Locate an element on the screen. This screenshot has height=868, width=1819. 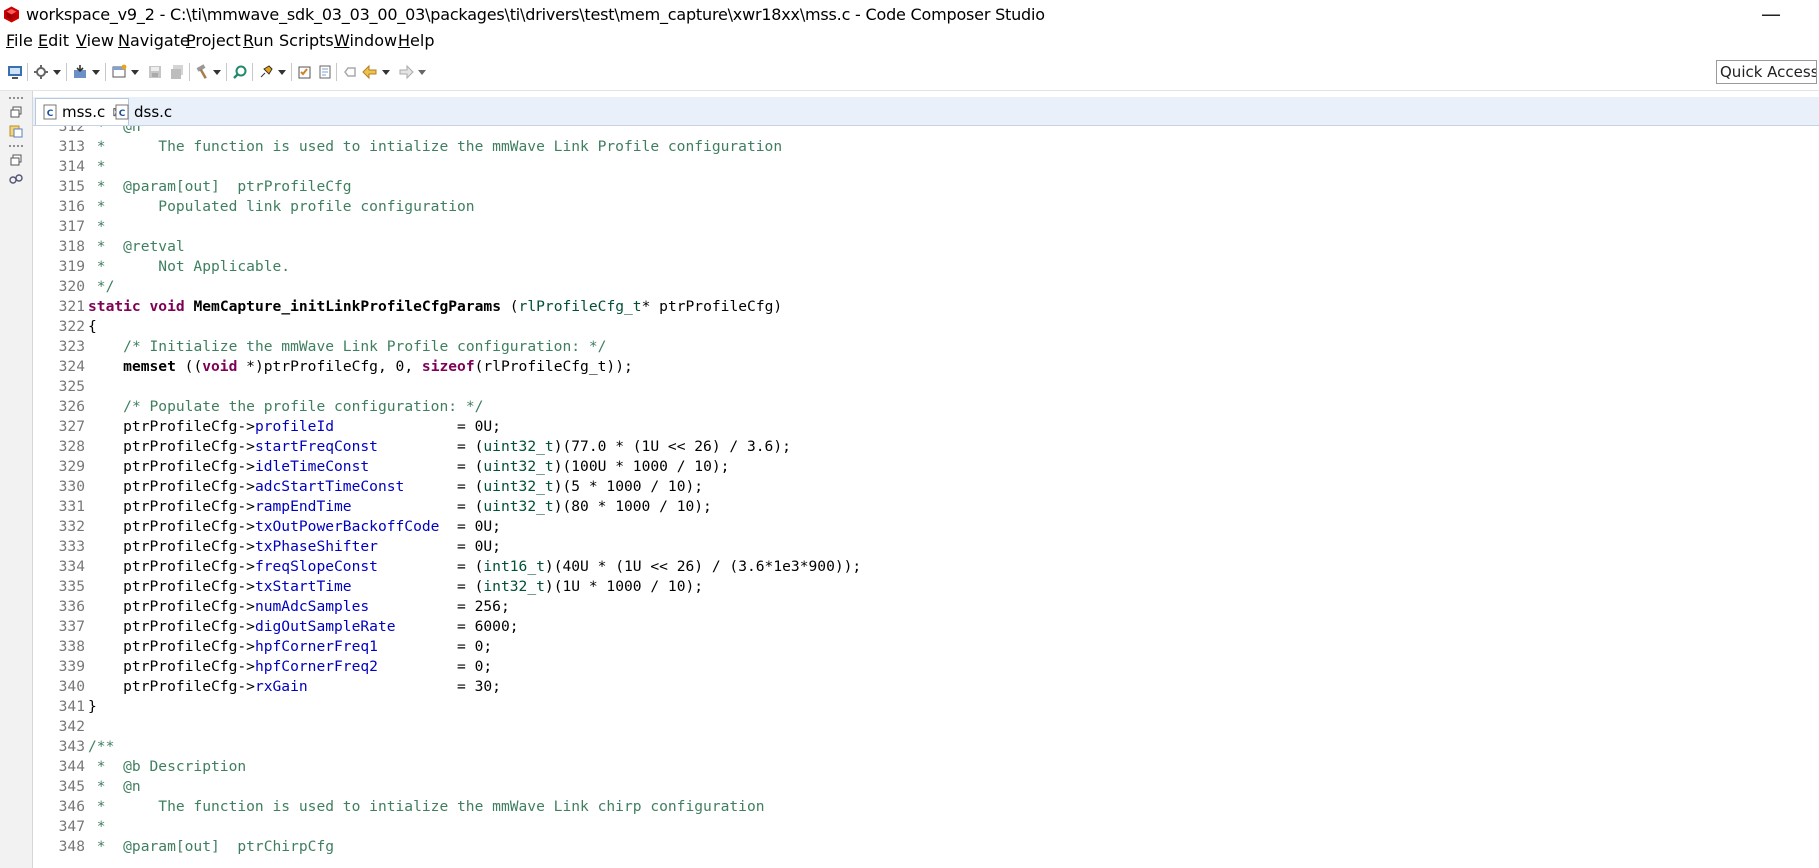
line-source: * @param[out] ptrProfileCfg is located at coordinates (220, 187).